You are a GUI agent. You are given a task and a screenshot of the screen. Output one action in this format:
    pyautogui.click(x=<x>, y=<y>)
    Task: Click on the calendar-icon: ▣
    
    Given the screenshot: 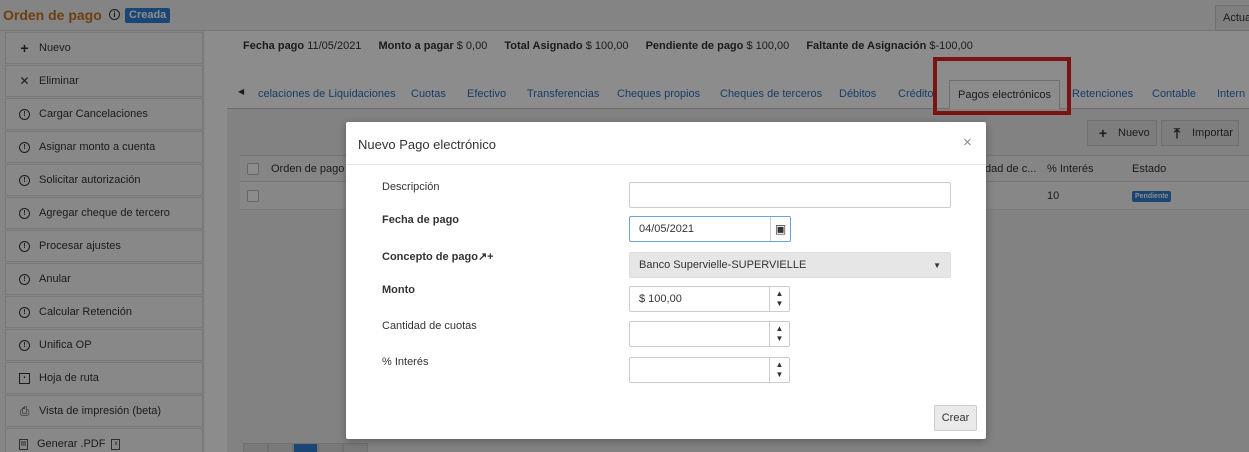 What is the action you would take?
    pyautogui.click(x=780, y=229)
    